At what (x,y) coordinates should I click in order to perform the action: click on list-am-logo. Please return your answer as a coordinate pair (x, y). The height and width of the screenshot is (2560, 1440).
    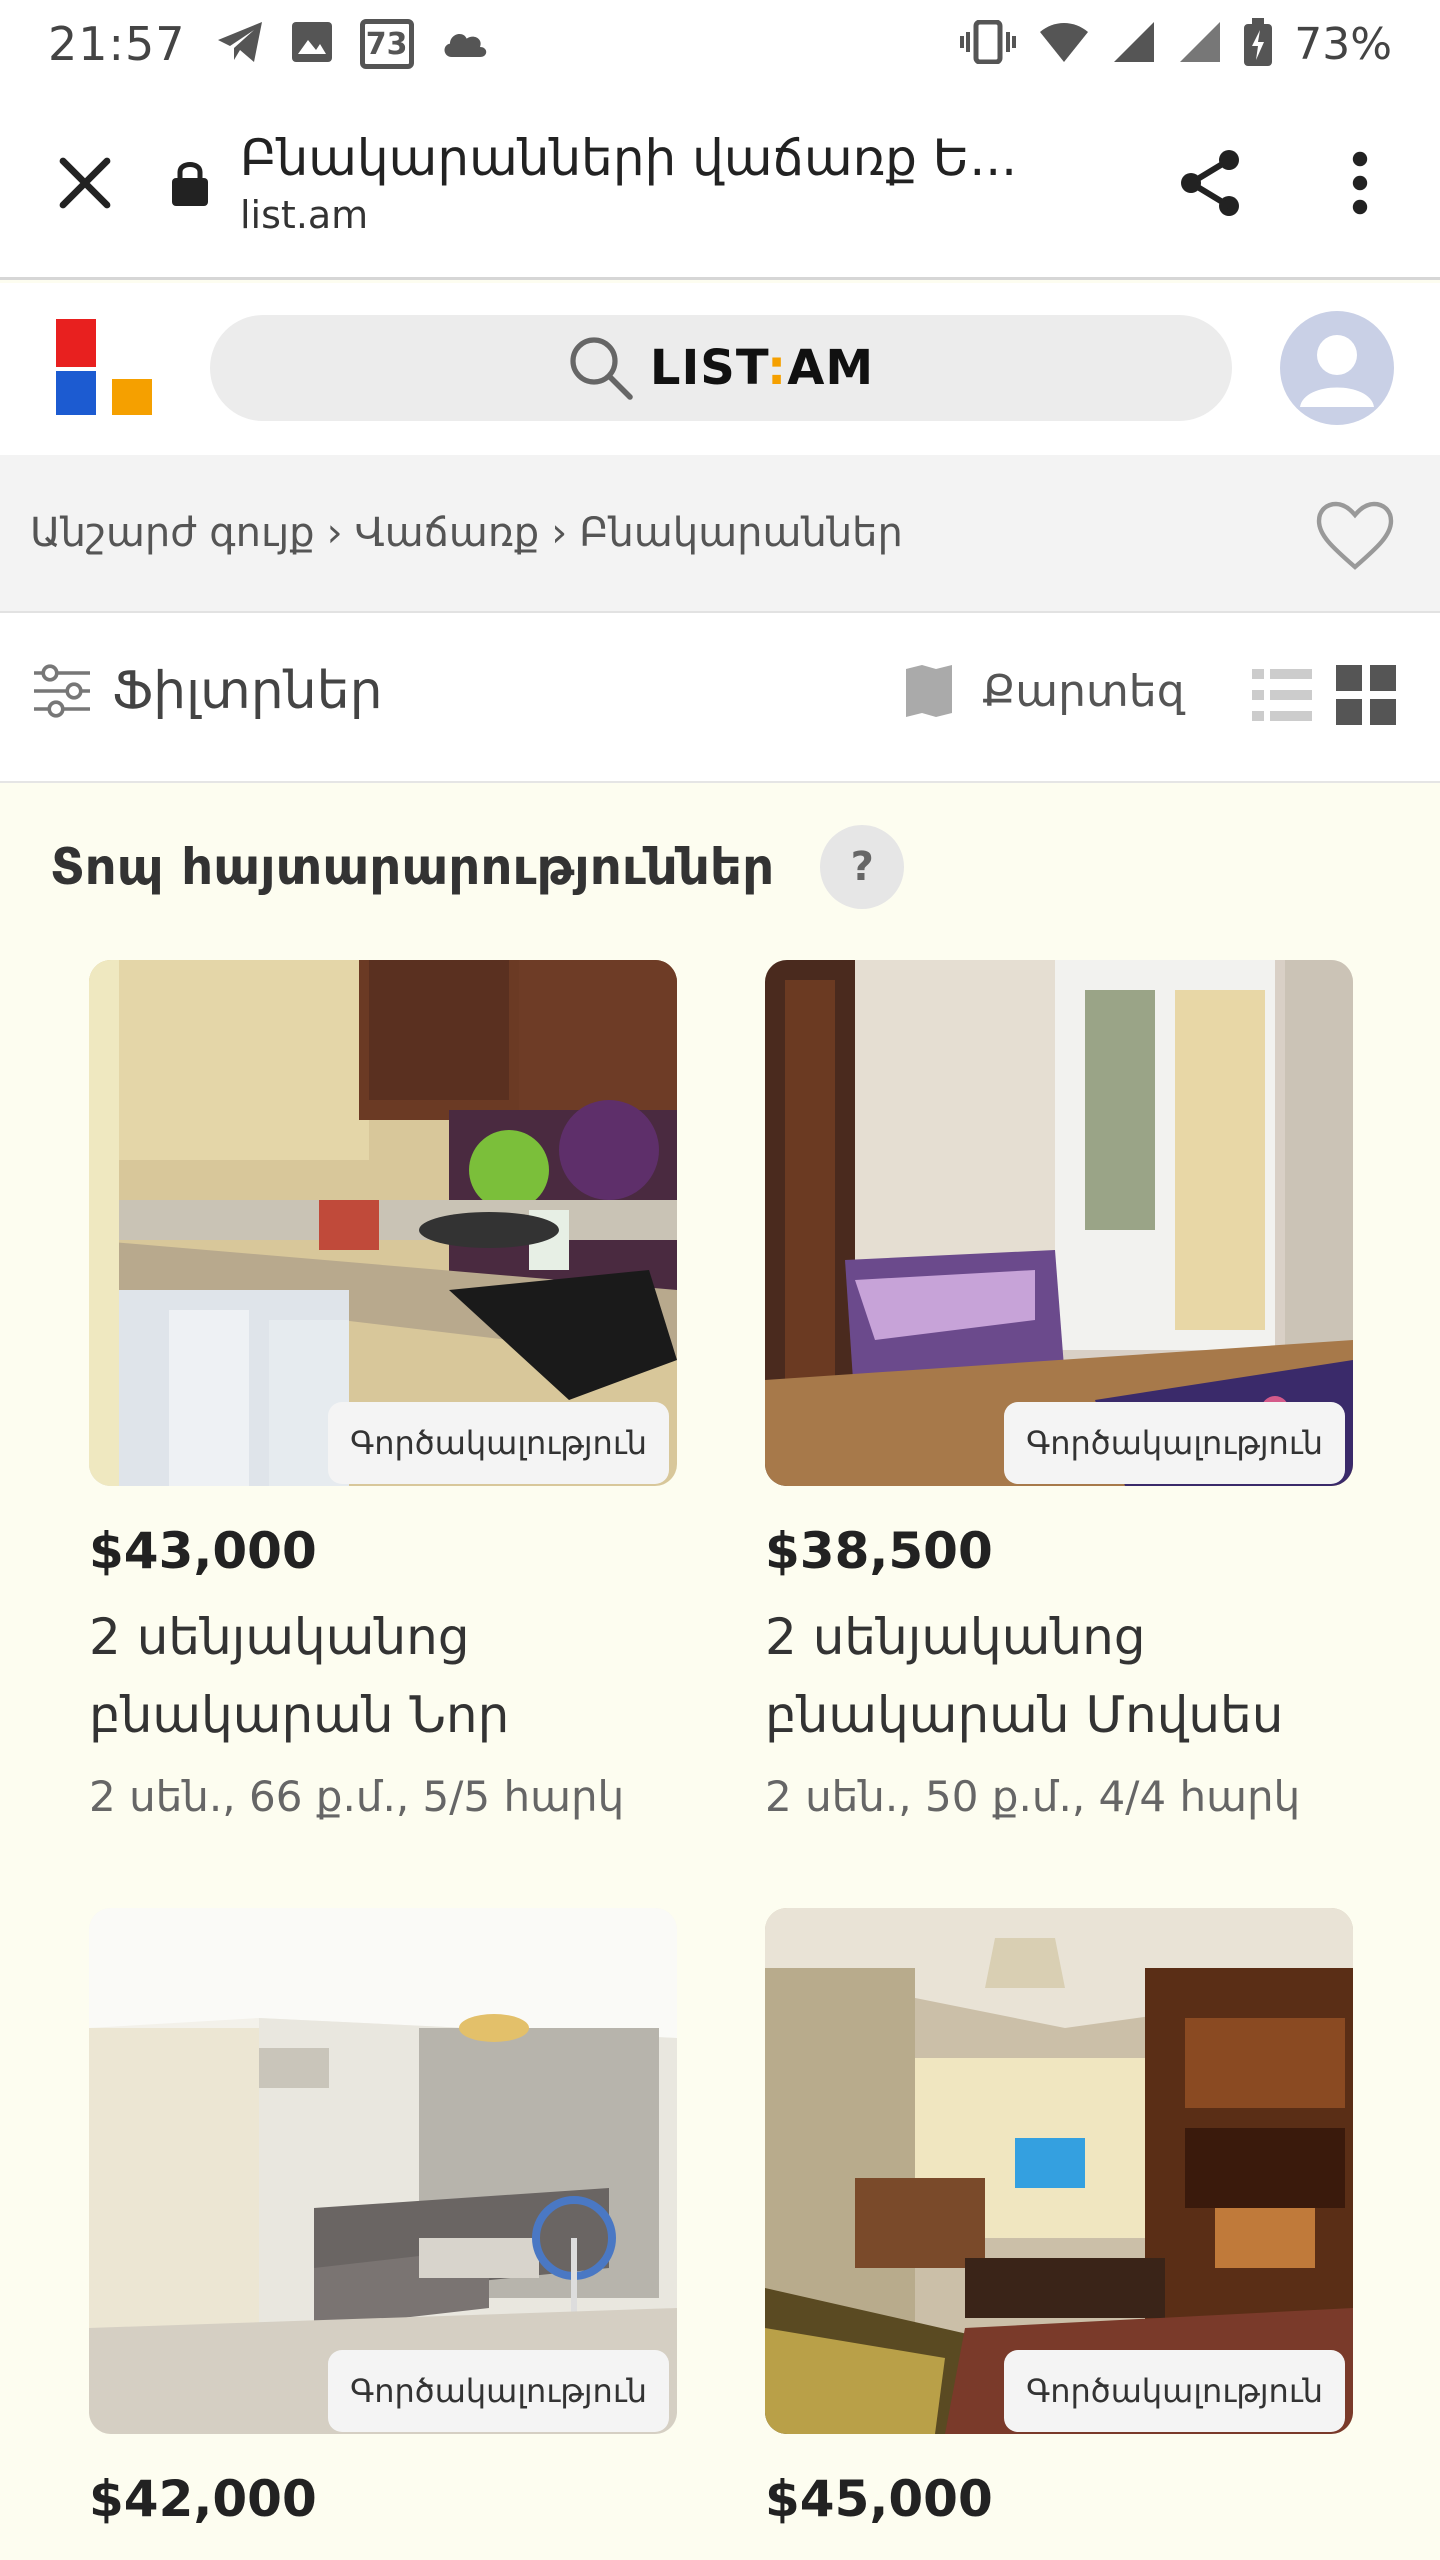
    Looking at the image, I should click on (104, 369).